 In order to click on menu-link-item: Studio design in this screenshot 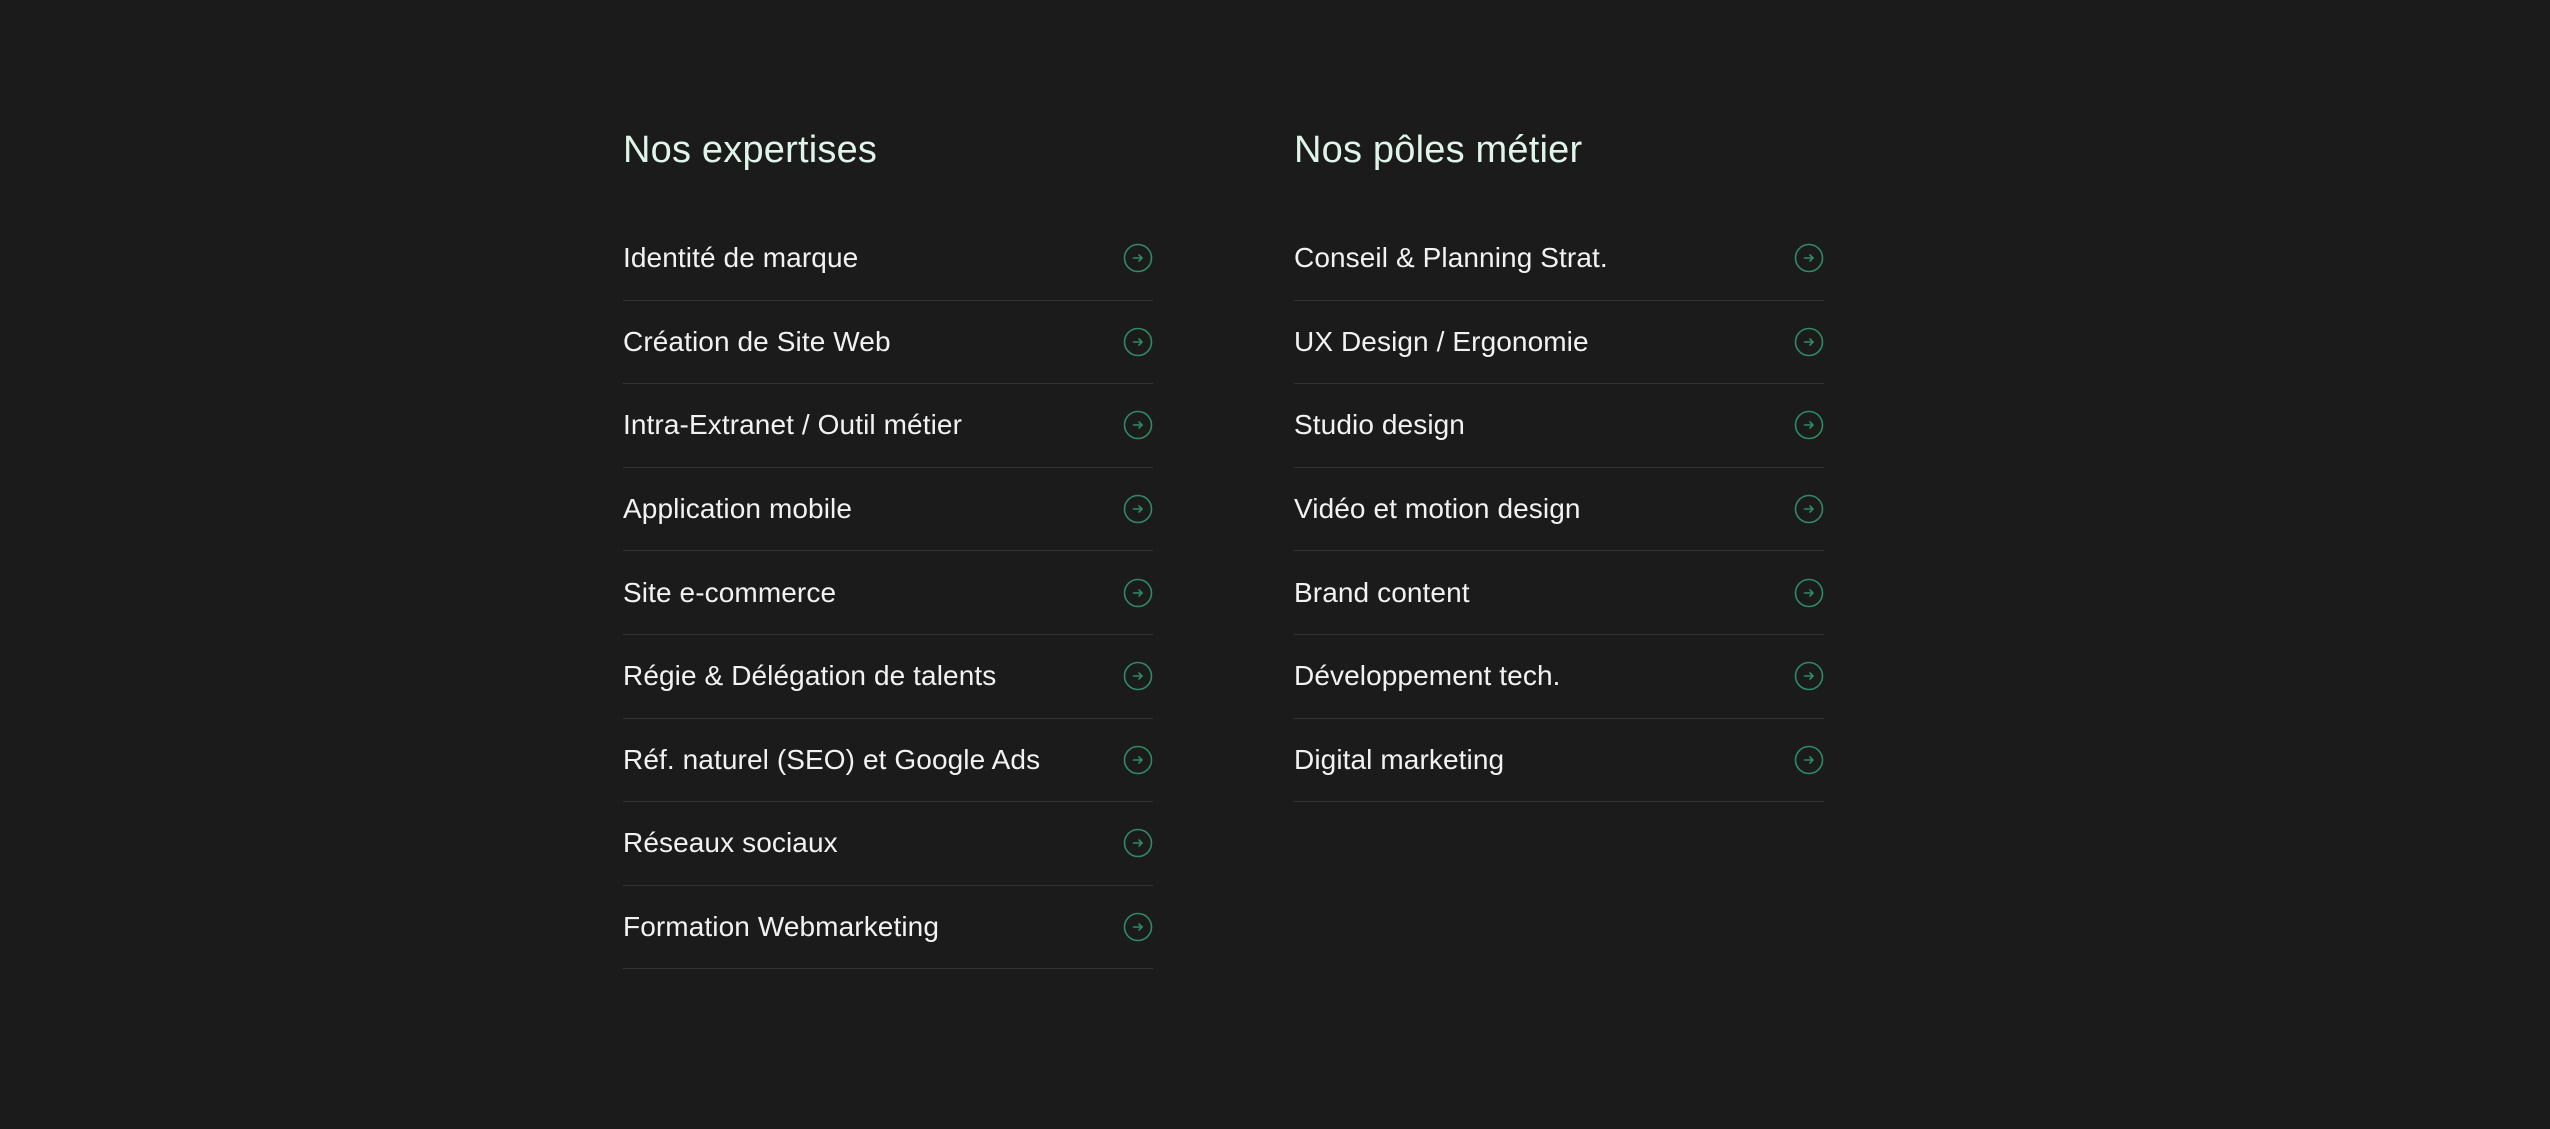, I will do `click(1559, 426)`.